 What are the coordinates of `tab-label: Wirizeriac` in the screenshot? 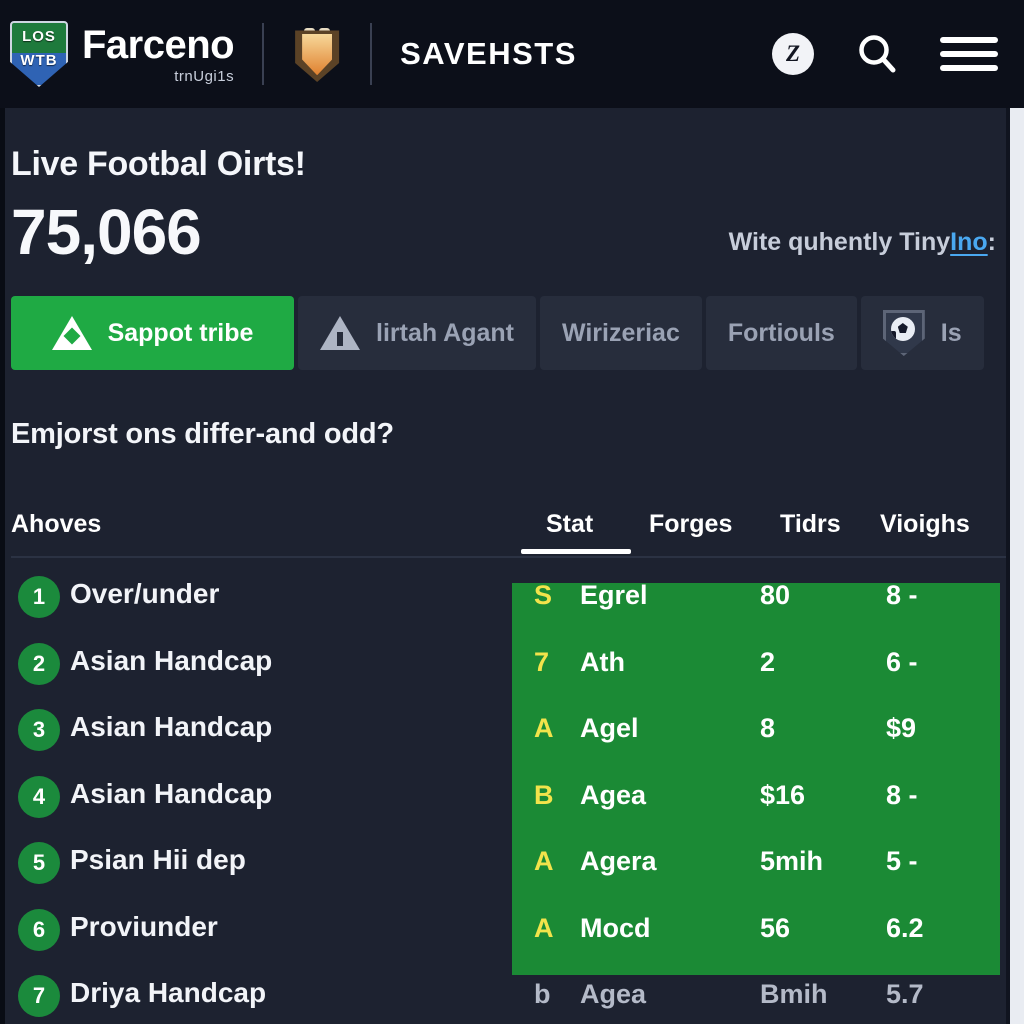 It's located at (620, 332).